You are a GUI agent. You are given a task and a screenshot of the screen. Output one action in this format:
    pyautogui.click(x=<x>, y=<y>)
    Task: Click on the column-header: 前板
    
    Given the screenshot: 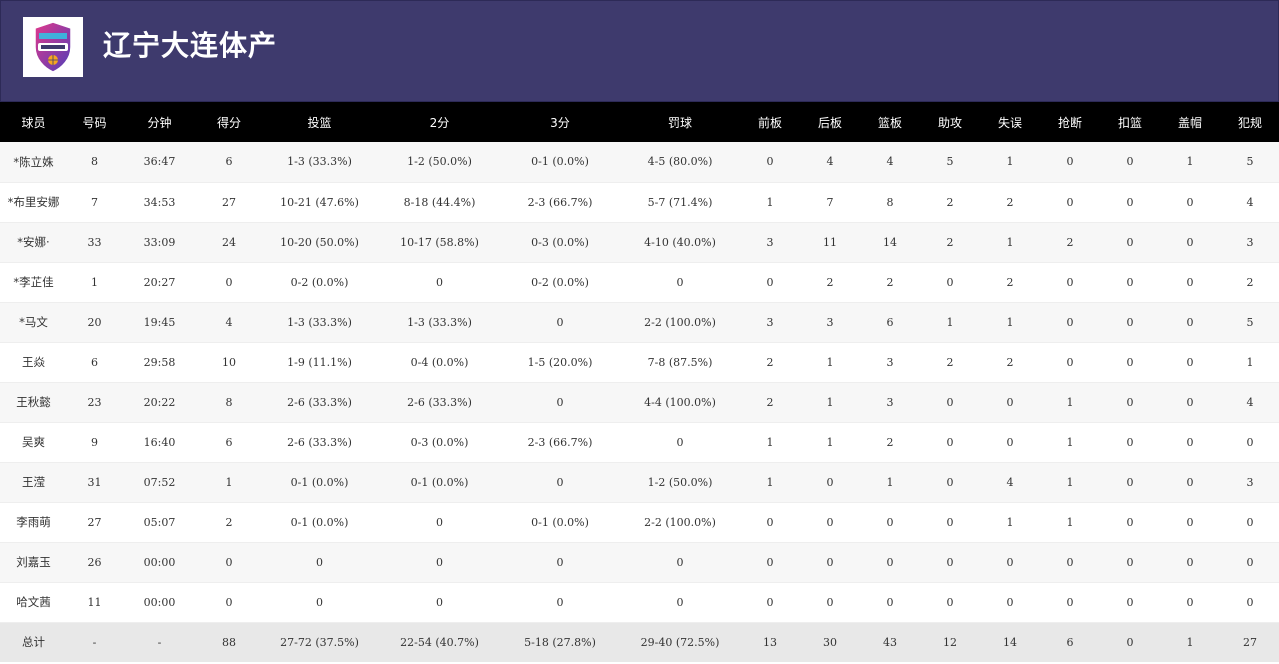 What is the action you would take?
    pyautogui.click(x=770, y=122)
    